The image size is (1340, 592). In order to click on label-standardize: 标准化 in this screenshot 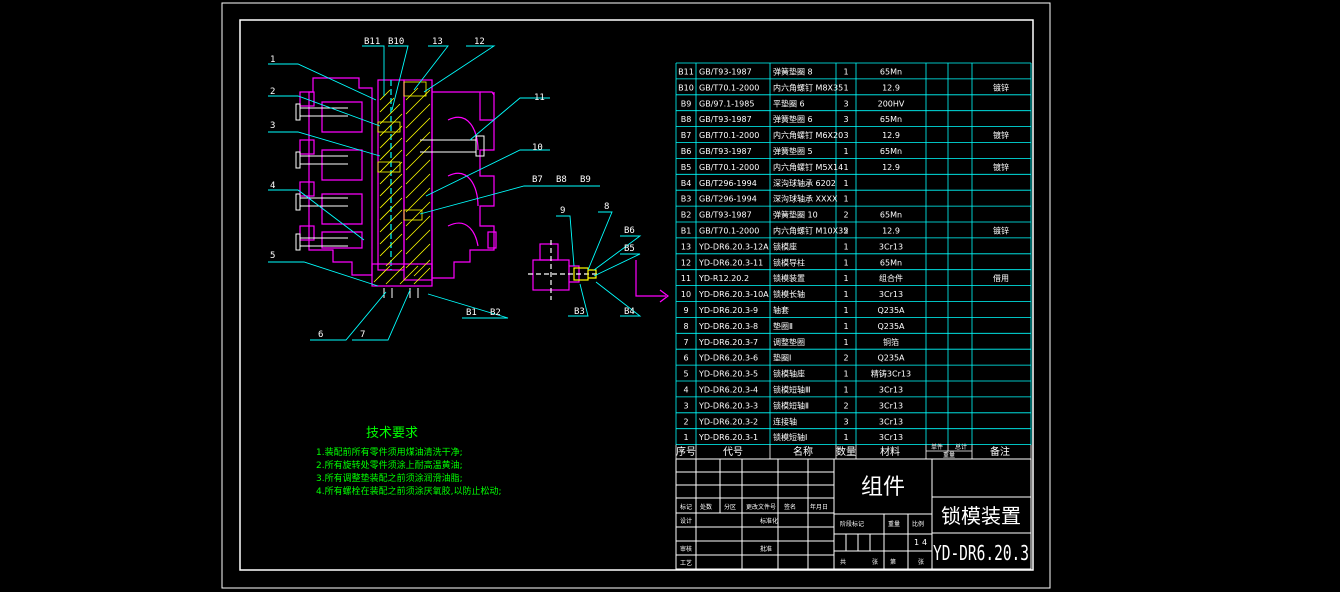, I will do `click(769, 521)`.